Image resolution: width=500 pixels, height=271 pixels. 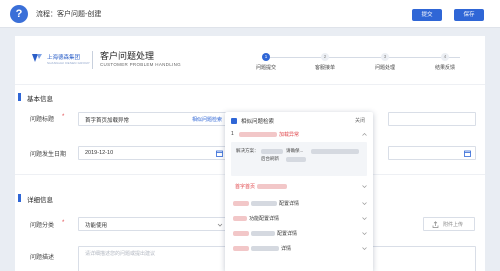 I want to click on right-field-input, so click(x=432, y=119).